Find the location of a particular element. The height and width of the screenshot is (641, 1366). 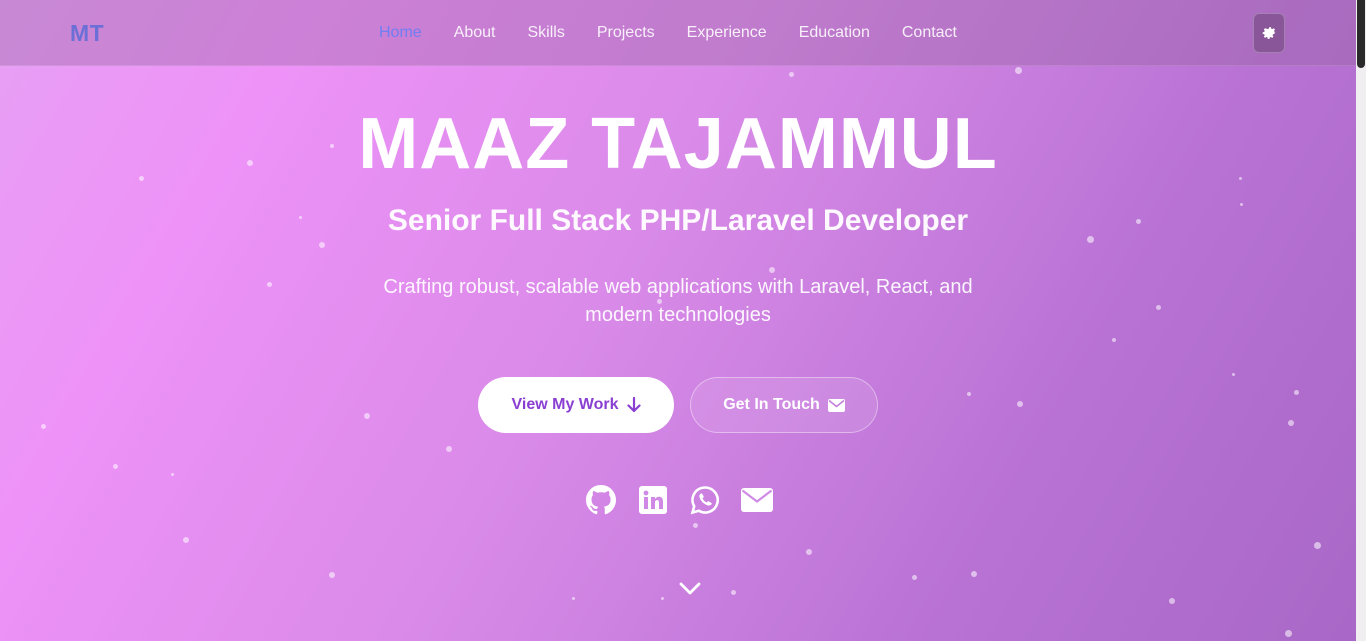

view-my-work-button: View My Work is located at coordinates (576, 405).